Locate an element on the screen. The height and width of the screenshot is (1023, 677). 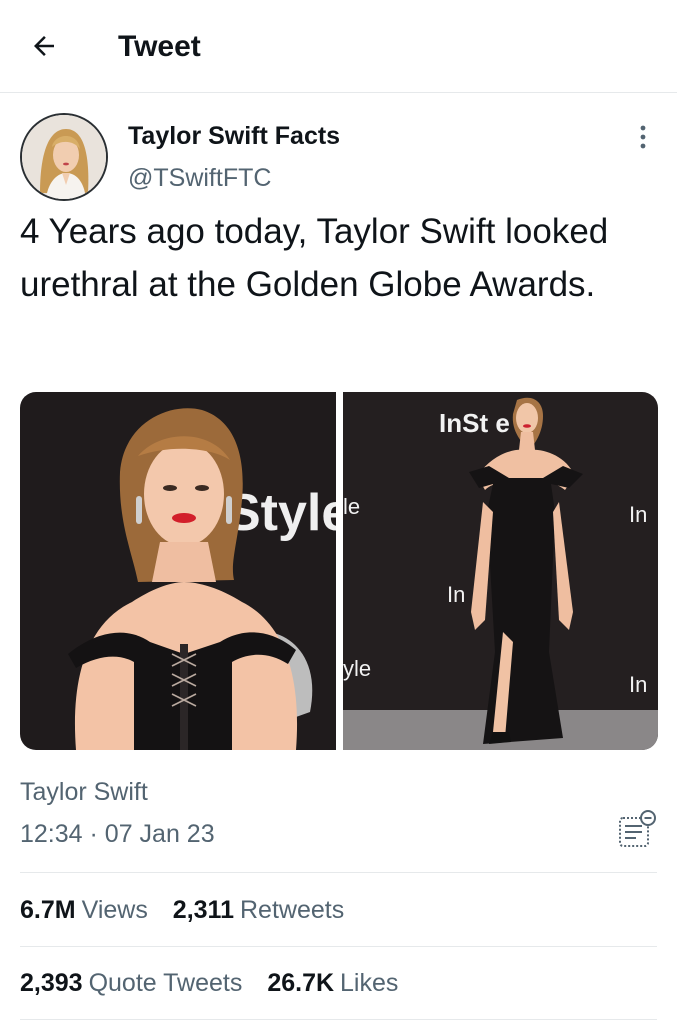
stats-row-1: 6.7M Views 2,311 Retweets is located at coordinates (191, 910).